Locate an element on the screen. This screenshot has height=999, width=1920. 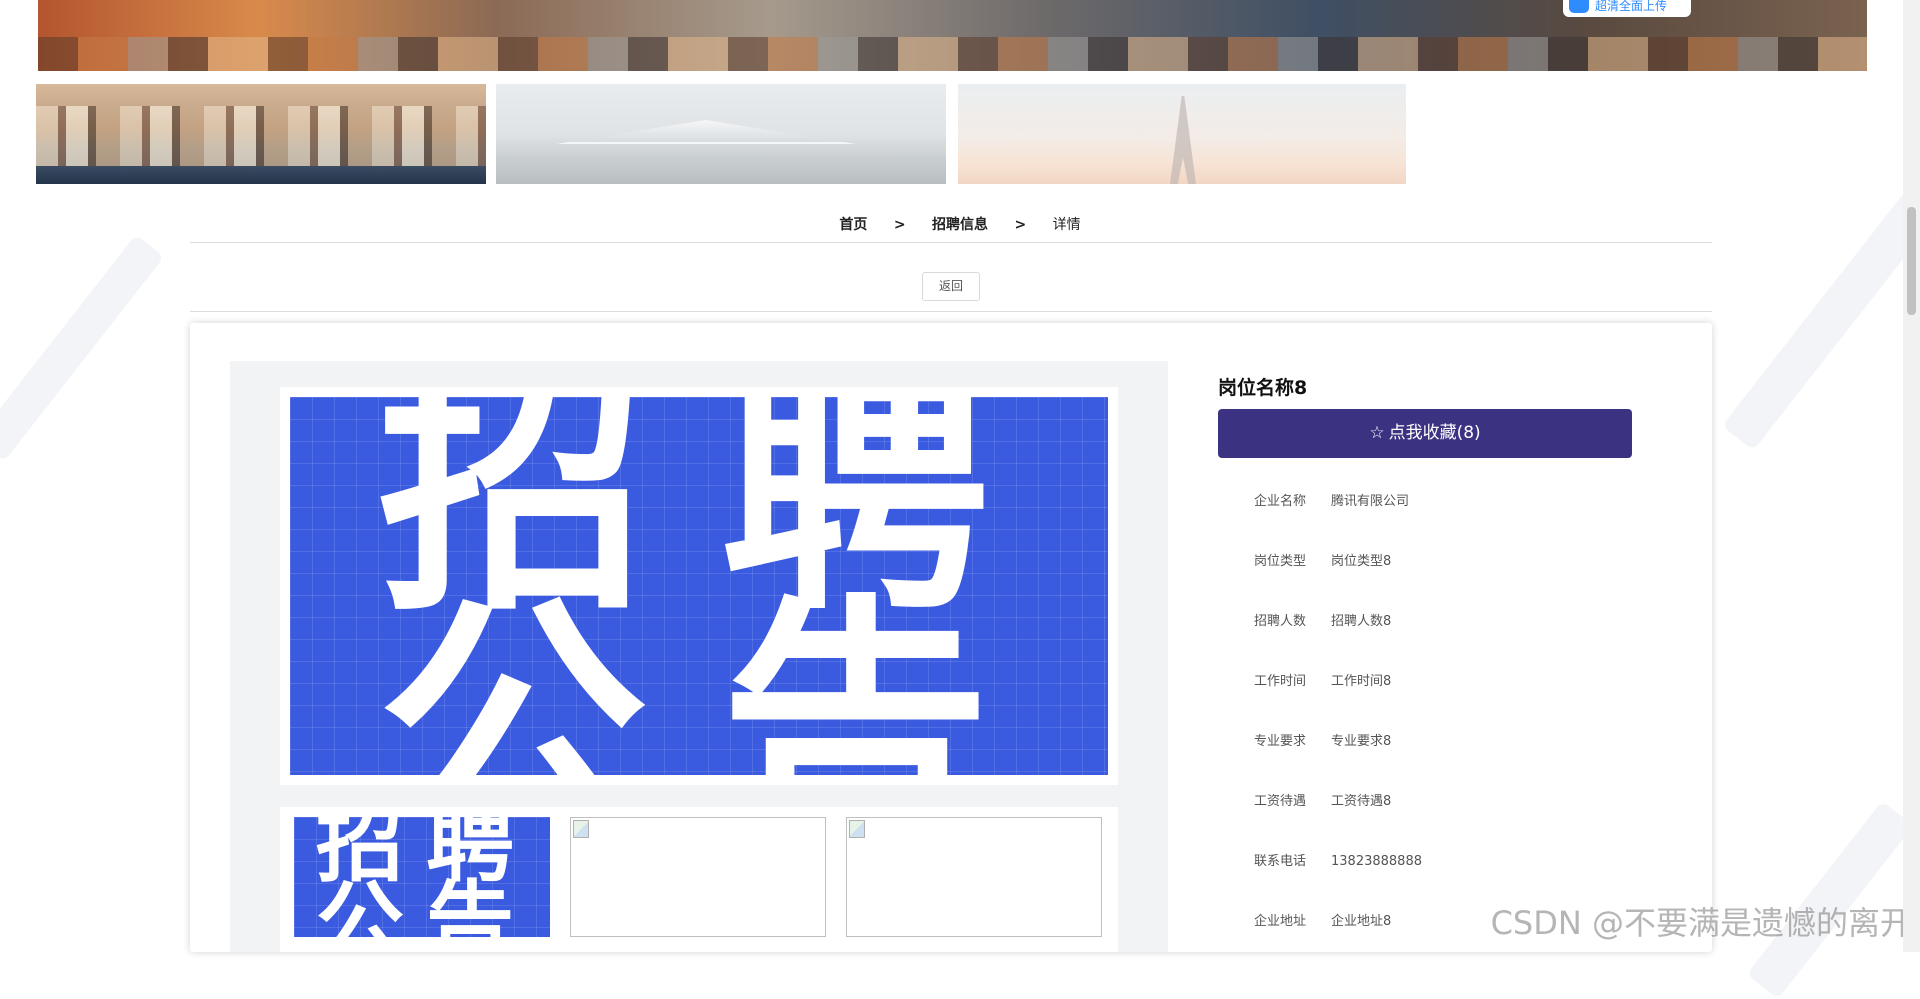
carousel-thumbnail-city is located at coordinates (261, 134).